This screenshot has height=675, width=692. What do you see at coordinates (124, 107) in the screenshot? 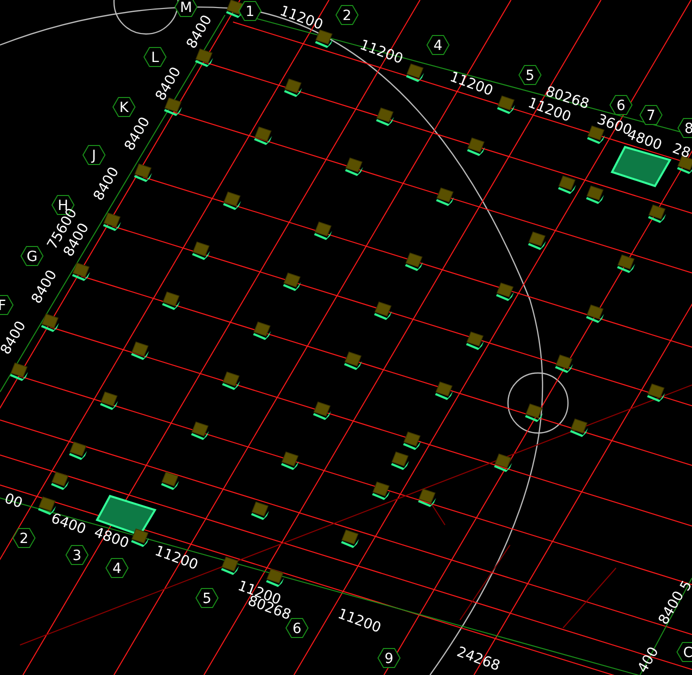
I see `axis-bubble: K` at bounding box center [124, 107].